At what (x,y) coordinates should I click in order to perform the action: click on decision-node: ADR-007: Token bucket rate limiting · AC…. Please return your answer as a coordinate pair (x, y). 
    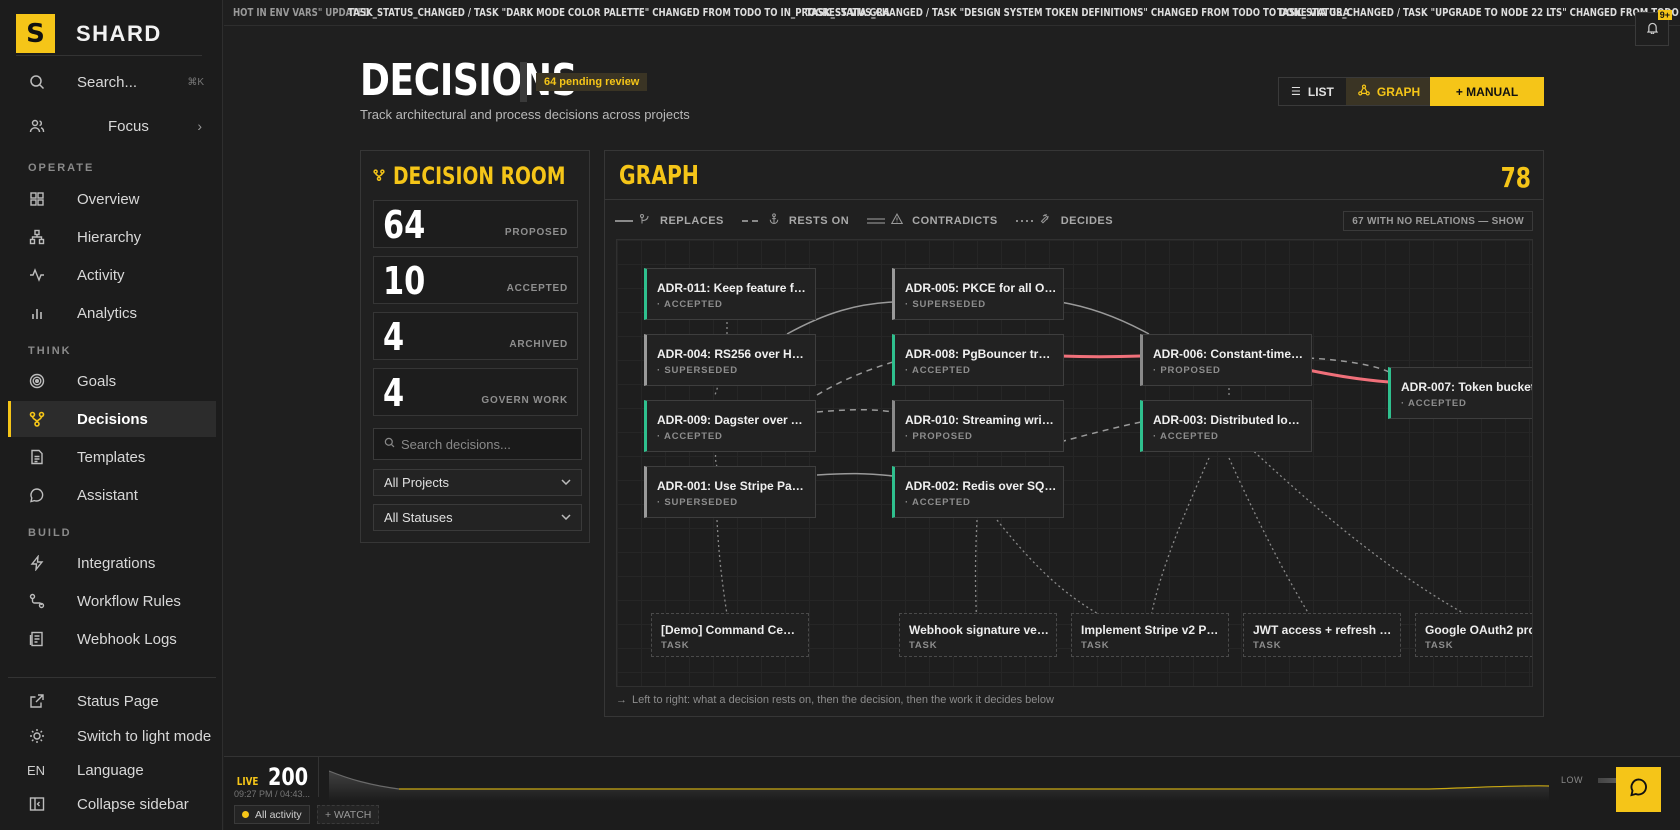
    Looking at the image, I should click on (1460, 393).